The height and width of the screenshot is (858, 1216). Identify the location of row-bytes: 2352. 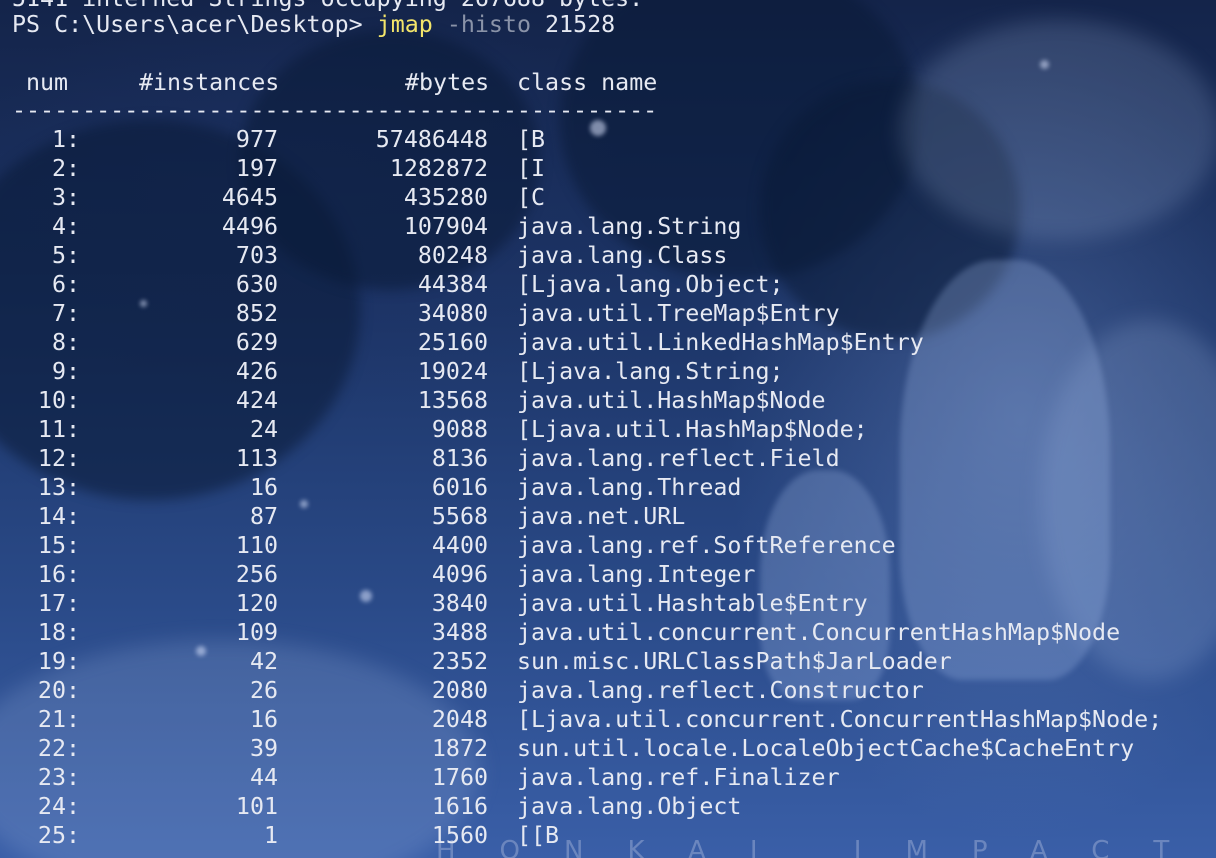
(459, 661).